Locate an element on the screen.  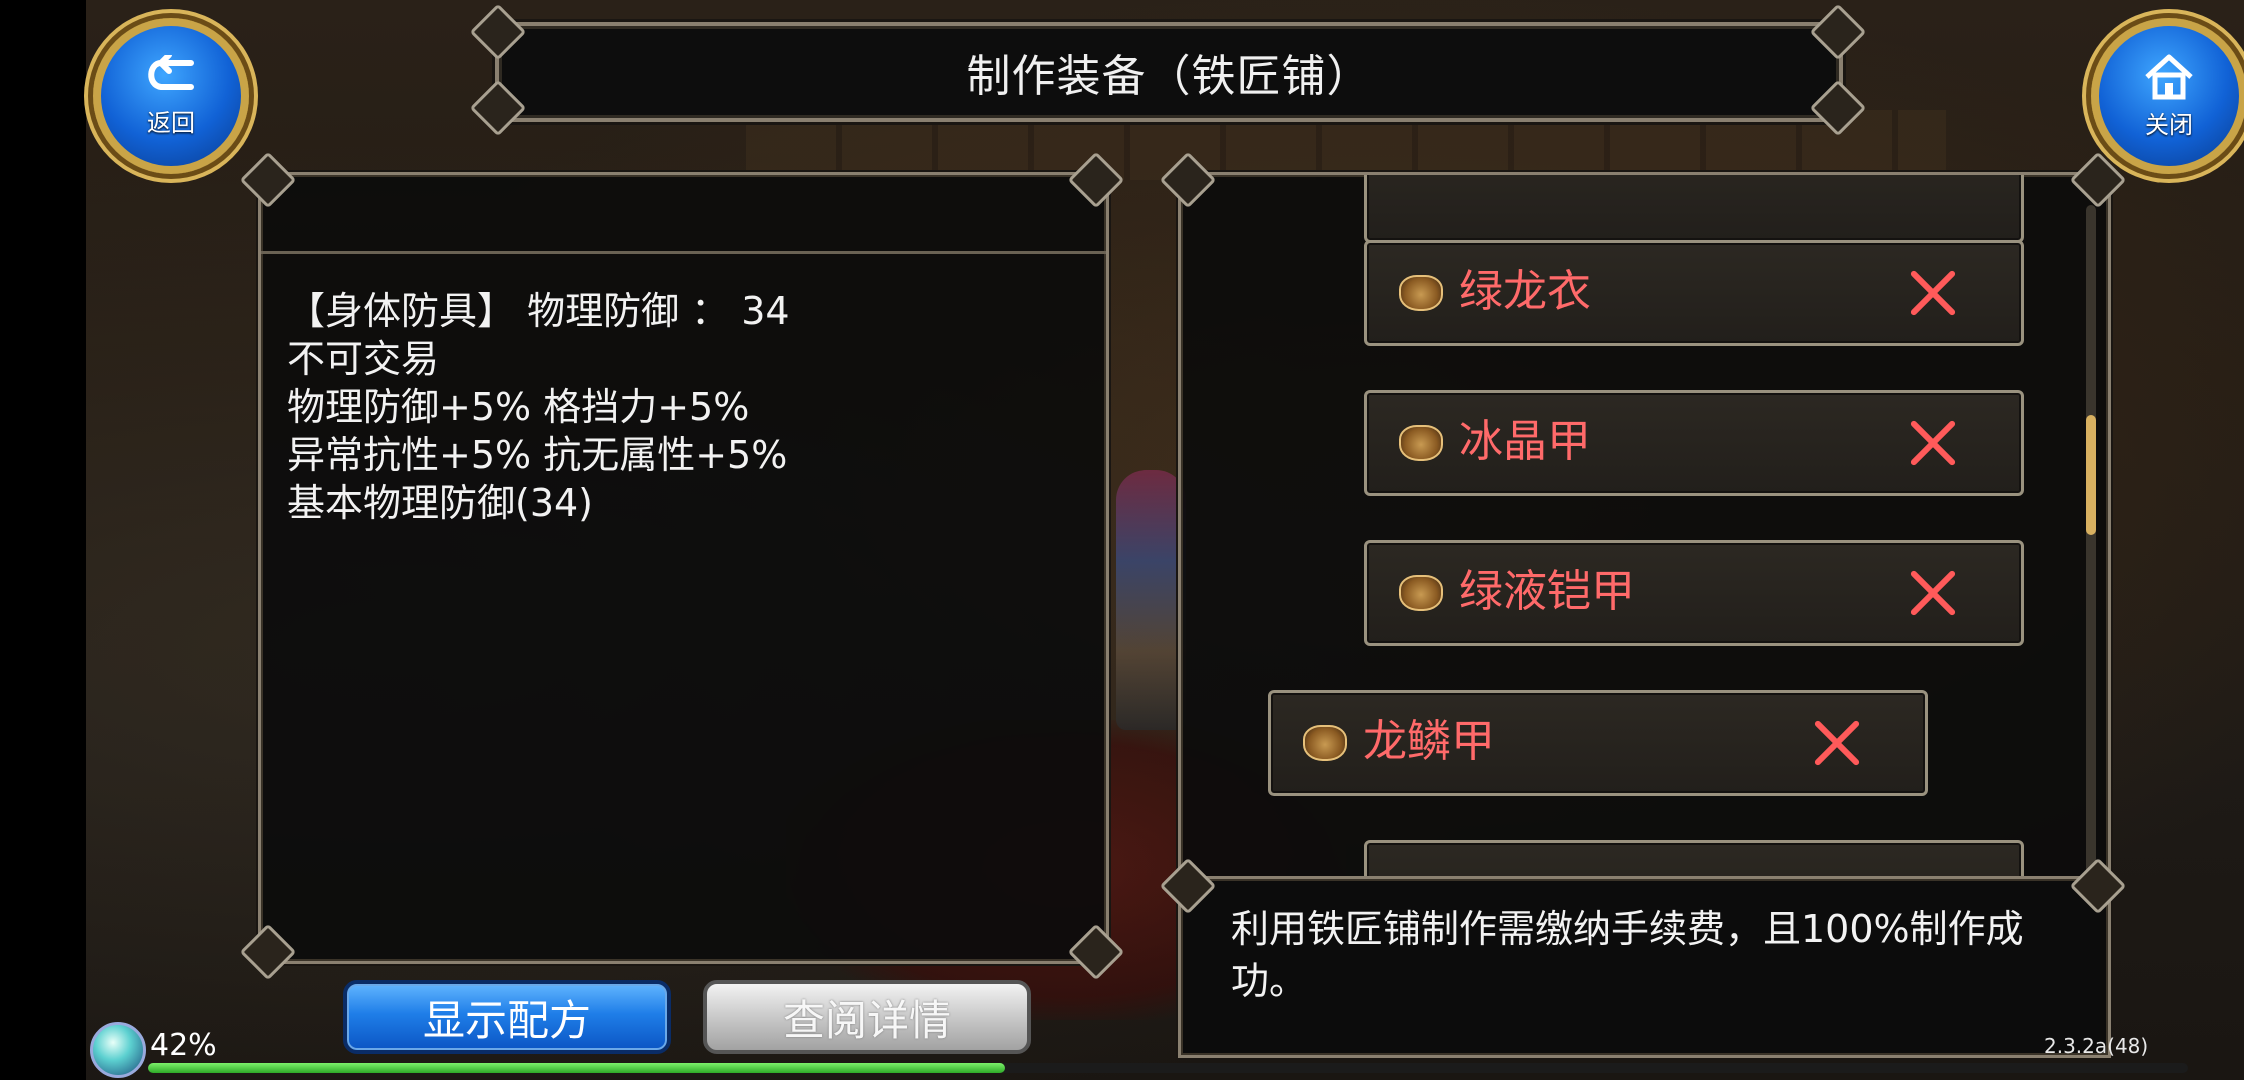
recipe-item-selected: 龙鳞甲 is located at coordinates (1598, 743).